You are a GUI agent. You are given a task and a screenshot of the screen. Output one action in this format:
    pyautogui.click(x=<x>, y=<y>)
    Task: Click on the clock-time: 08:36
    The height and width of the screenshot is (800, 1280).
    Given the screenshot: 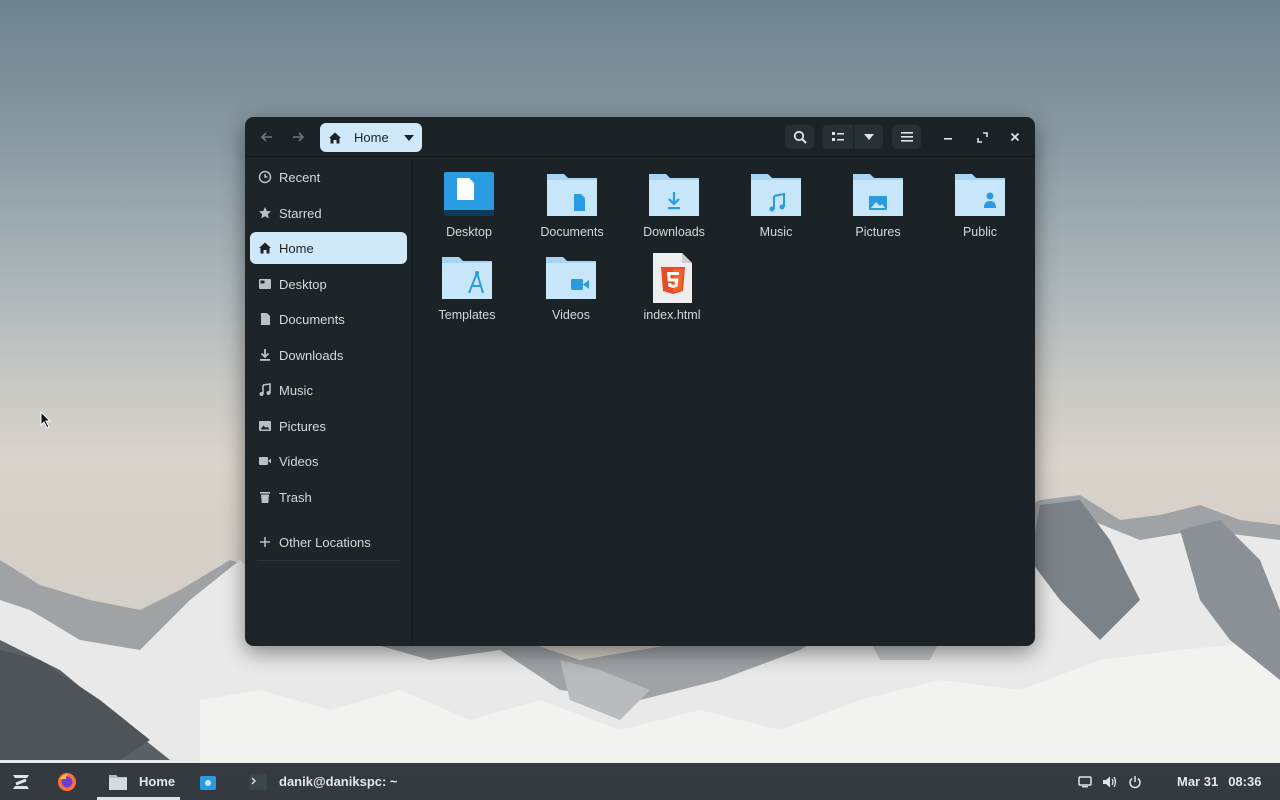 What is the action you would take?
    pyautogui.click(x=1245, y=781)
    